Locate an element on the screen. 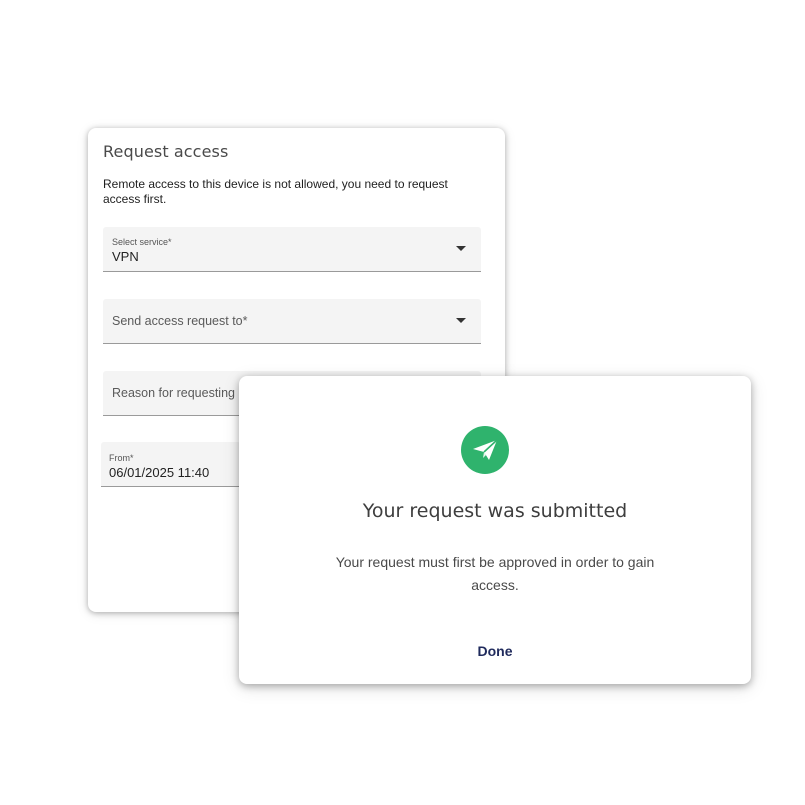 The image size is (805, 805). recipient-select: Send access request to* is located at coordinates (292, 321).